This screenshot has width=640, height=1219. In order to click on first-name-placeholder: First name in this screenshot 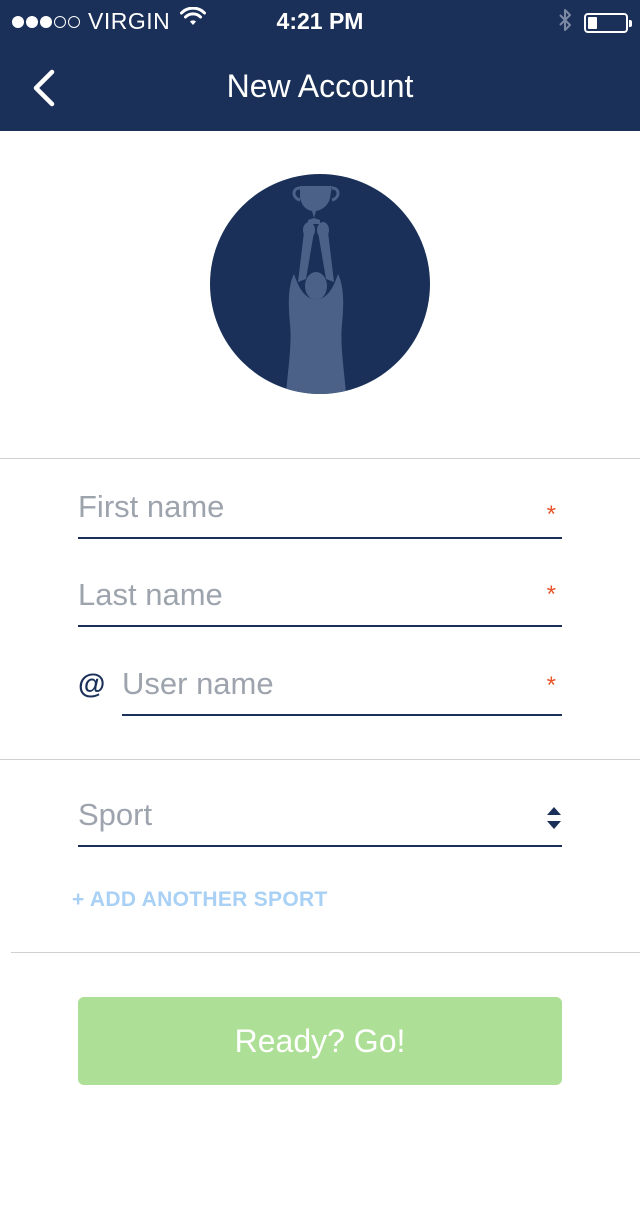, I will do `click(151, 506)`.